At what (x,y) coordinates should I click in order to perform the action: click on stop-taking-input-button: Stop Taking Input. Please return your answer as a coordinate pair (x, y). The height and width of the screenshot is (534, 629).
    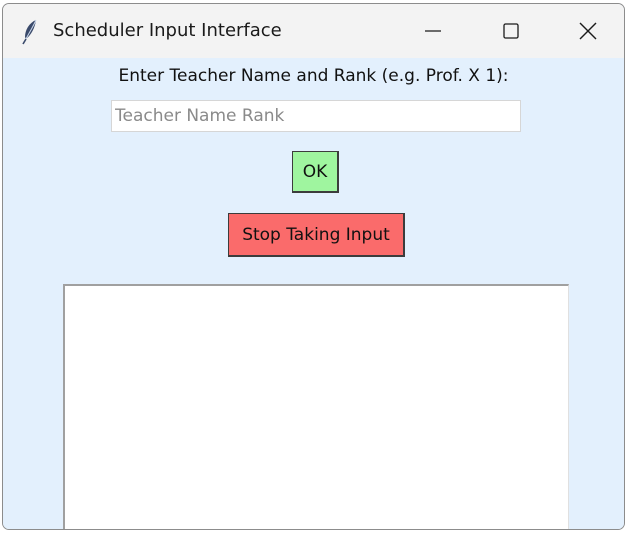
    Looking at the image, I should click on (316, 235).